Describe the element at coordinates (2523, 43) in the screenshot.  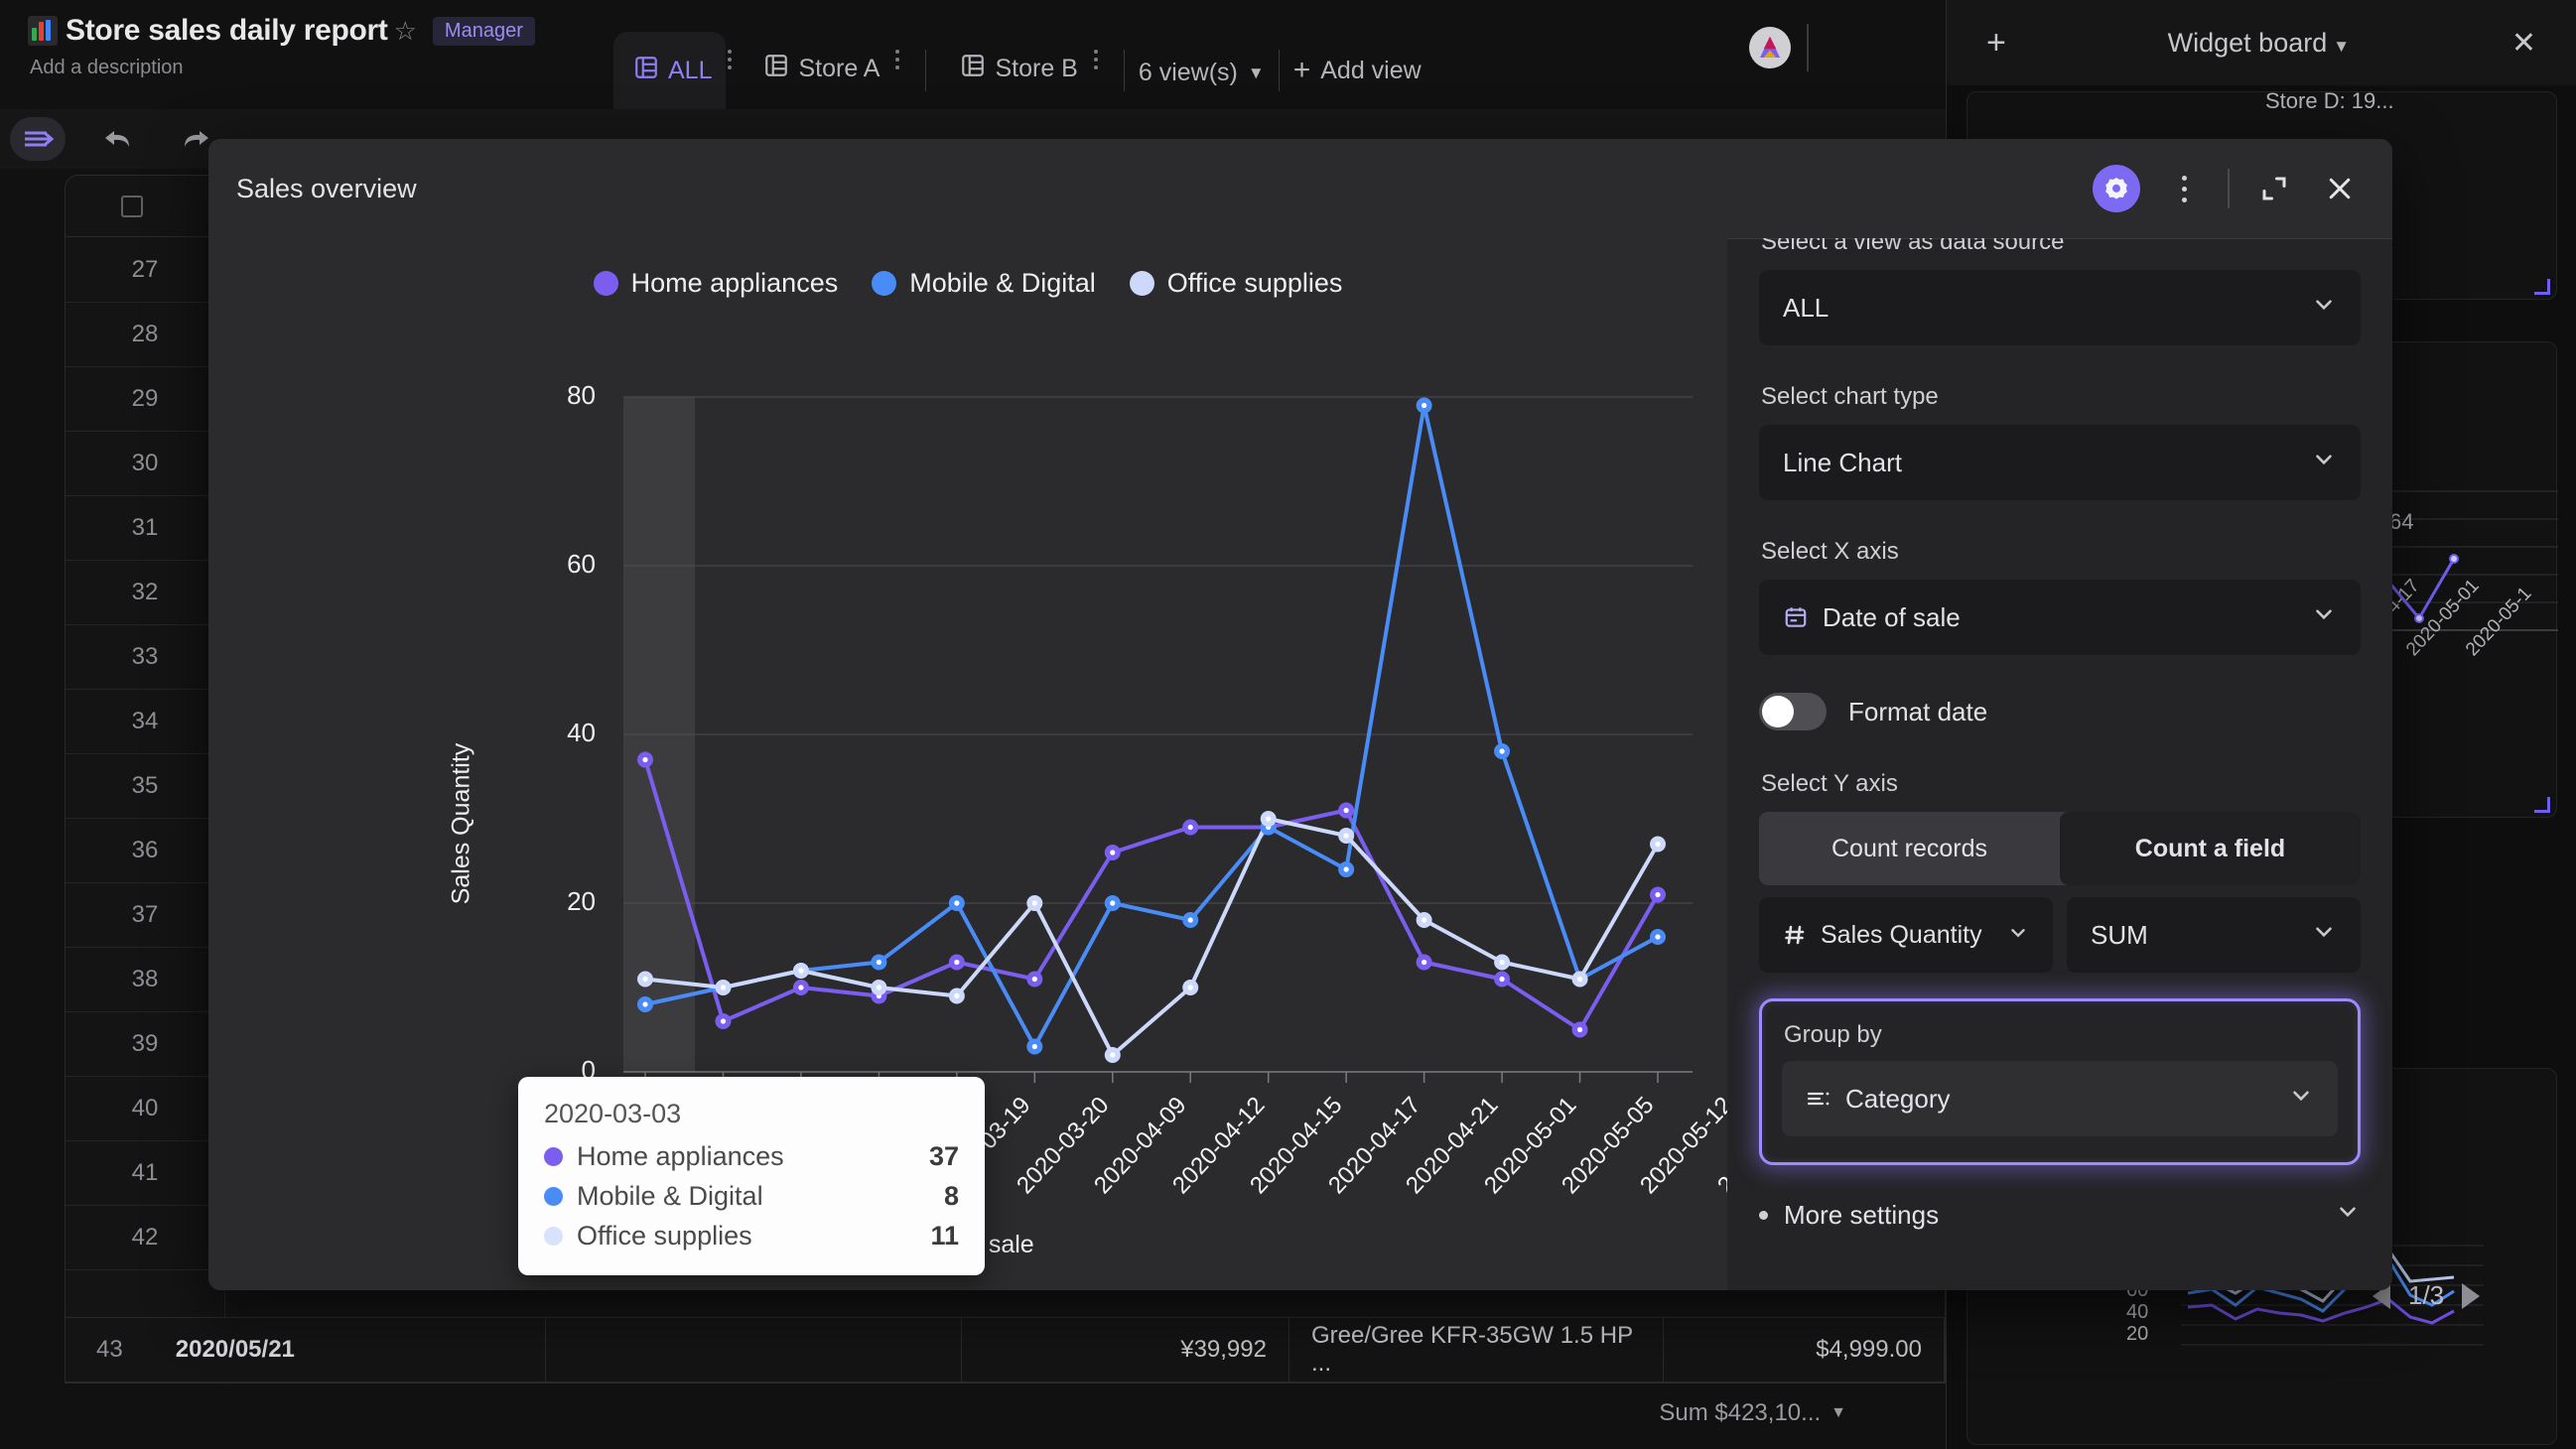
I see `close-icon: ✕` at that location.